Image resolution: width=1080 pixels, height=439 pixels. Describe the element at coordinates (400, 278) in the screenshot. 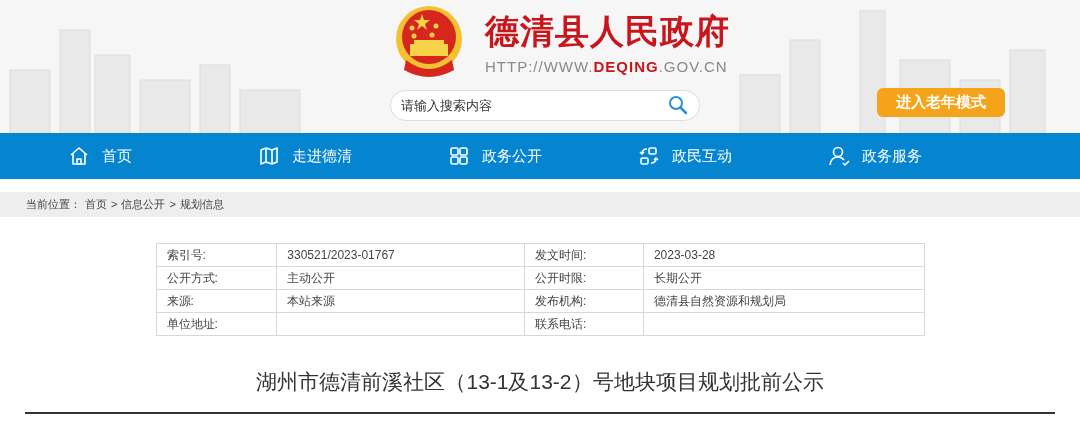

I see `field-value: 主动公开` at that location.